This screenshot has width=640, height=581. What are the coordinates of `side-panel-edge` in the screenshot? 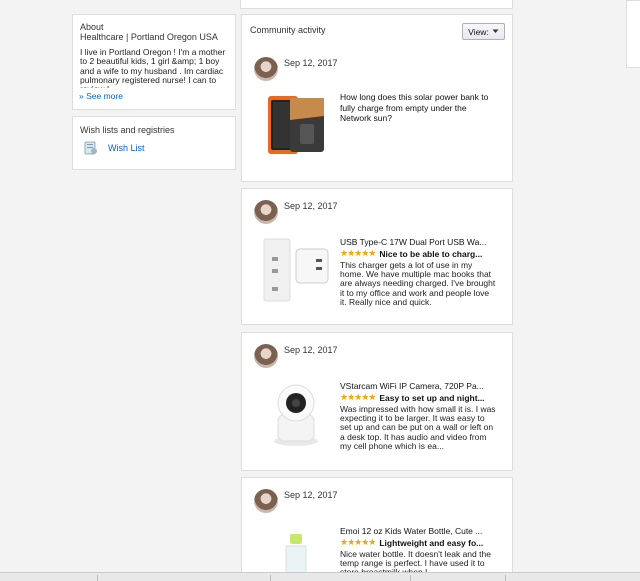 It's located at (633, 34).